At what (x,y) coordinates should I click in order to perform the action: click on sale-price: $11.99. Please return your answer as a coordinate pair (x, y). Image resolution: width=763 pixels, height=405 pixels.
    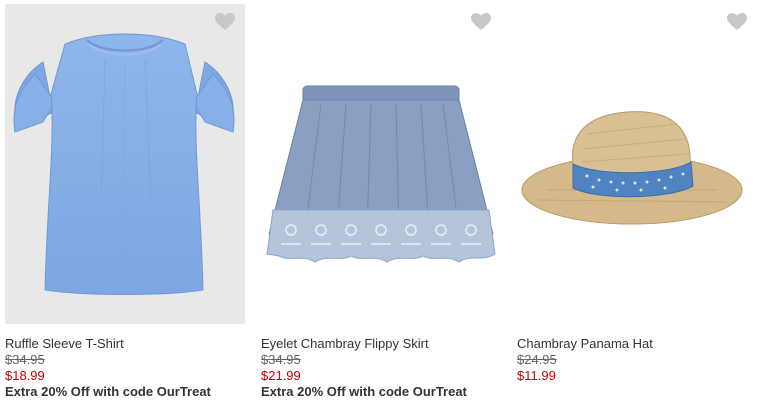
    Looking at the image, I should click on (536, 375).